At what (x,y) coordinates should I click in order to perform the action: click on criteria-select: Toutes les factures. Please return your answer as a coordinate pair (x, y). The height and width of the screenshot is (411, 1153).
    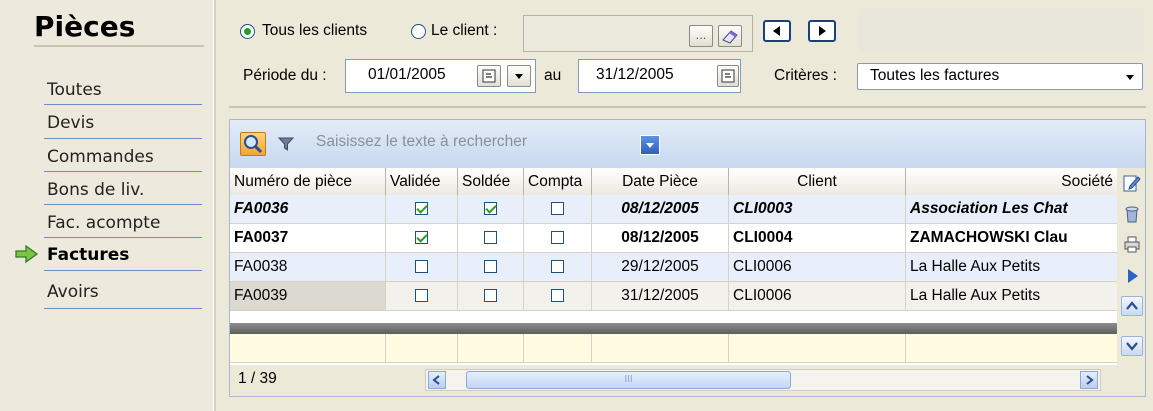
    Looking at the image, I should click on (1000, 76).